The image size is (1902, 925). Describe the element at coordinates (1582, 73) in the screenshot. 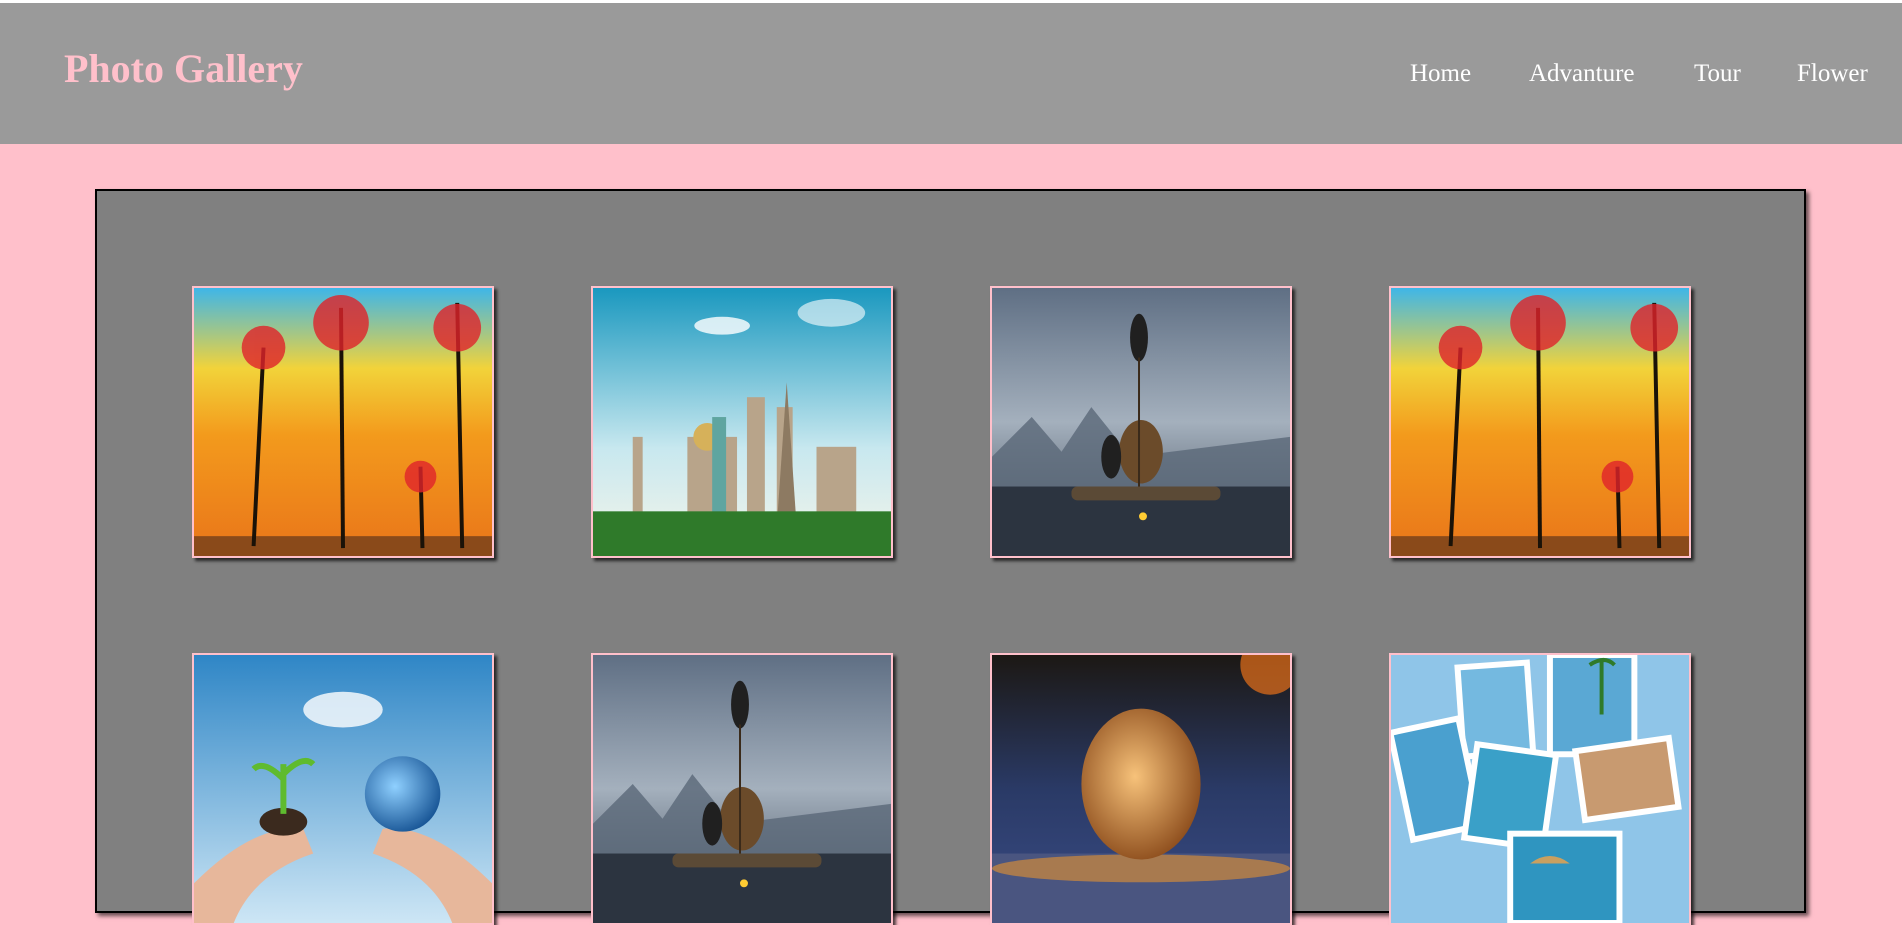

I see `nav-advanture-link: Advanture` at that location.